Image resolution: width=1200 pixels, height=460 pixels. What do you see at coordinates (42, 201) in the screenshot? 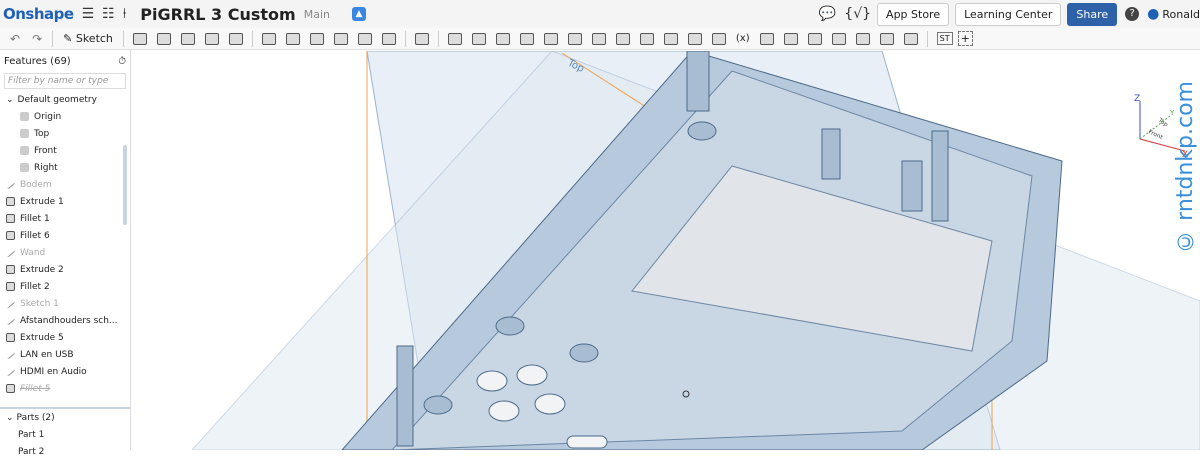
I see `feature-label: Extrude 1` at bounding box center [42, 201].